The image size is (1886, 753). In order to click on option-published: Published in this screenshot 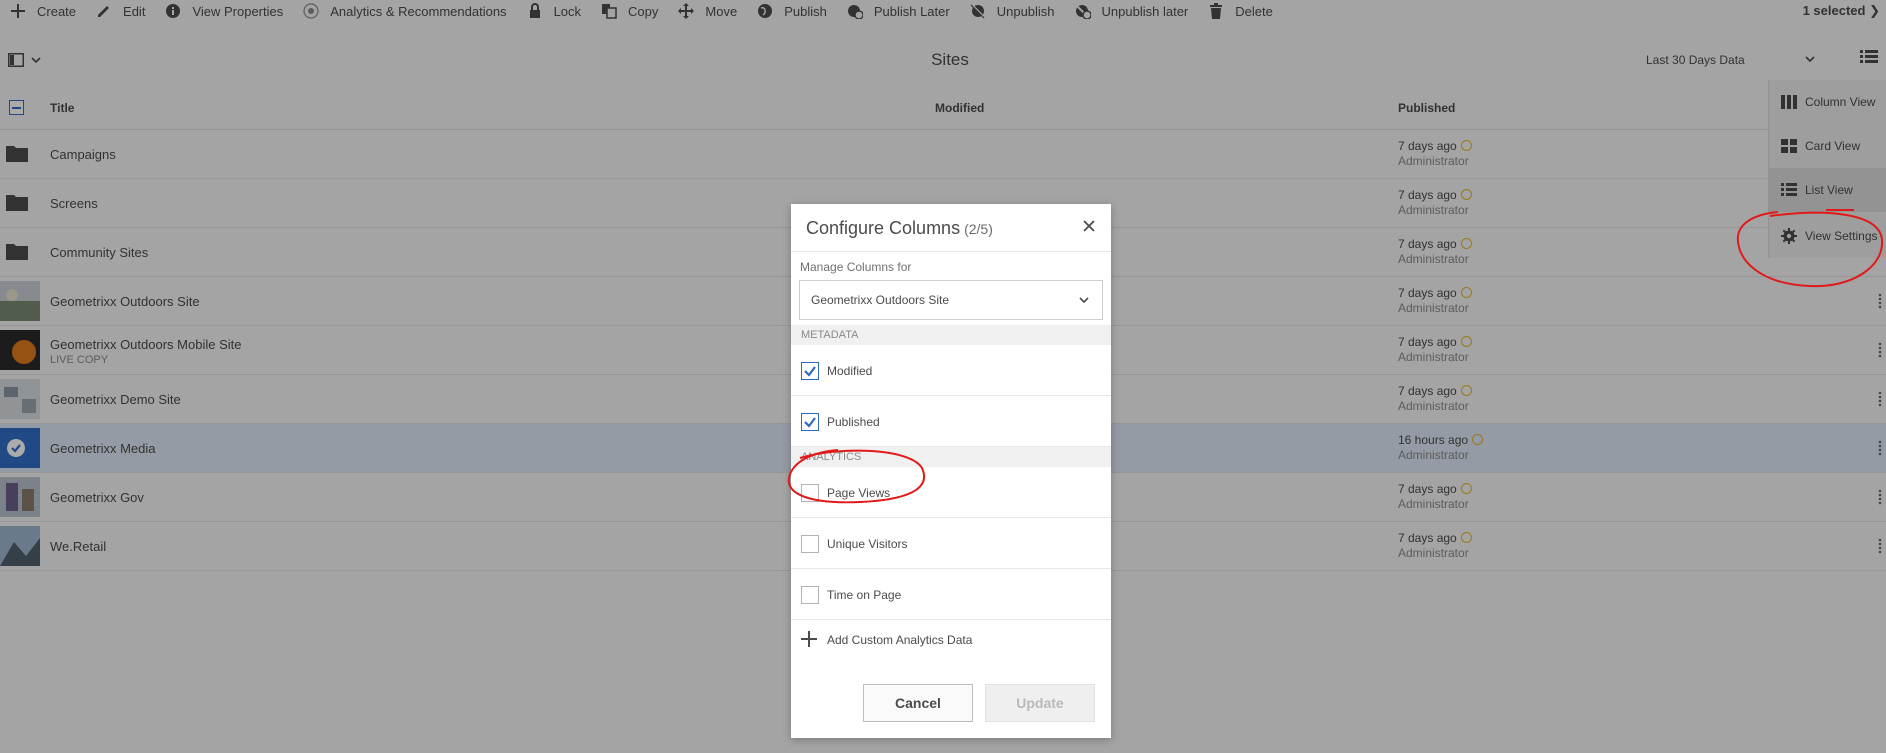, I will do `click(951, 421)`.